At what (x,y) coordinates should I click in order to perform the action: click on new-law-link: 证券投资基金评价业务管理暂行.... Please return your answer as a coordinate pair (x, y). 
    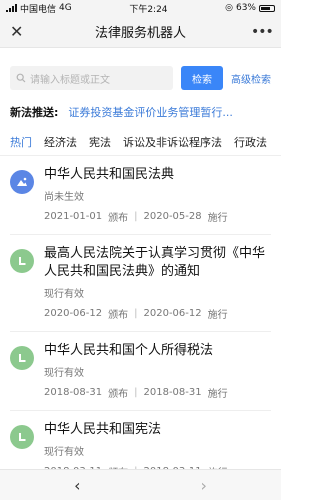
    Looking at the image, I should click on (150, 112).